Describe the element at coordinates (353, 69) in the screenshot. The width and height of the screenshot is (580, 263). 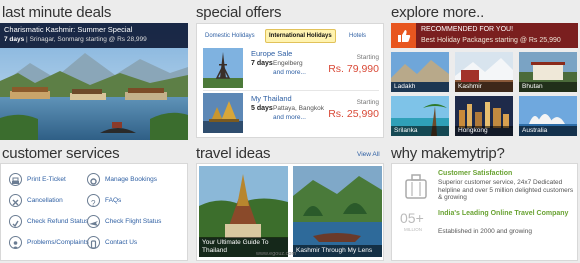
I see `offer-price: Rs. 79,990` at that location.